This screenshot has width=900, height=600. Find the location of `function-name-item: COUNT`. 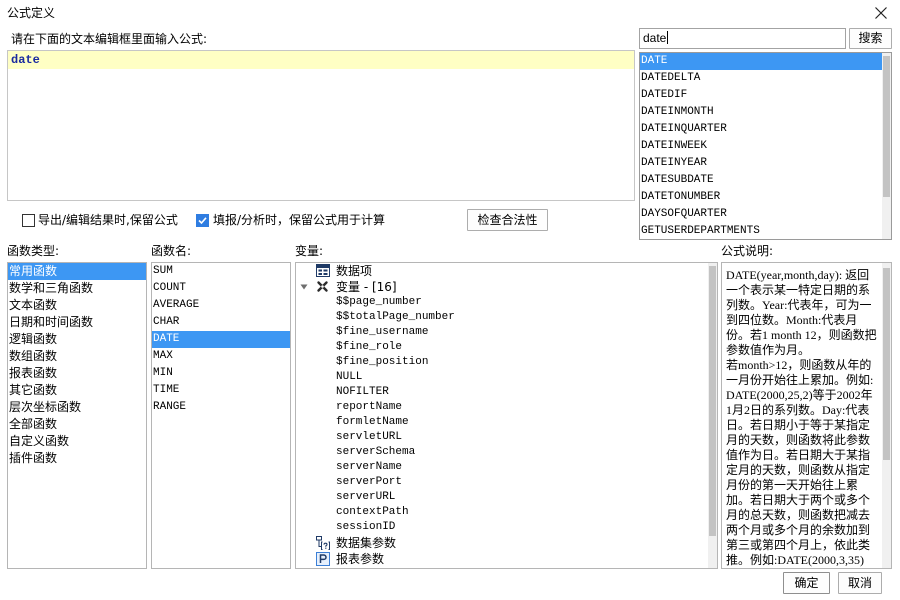

function-name-item: COUNT is located at coordinates (221, 288).